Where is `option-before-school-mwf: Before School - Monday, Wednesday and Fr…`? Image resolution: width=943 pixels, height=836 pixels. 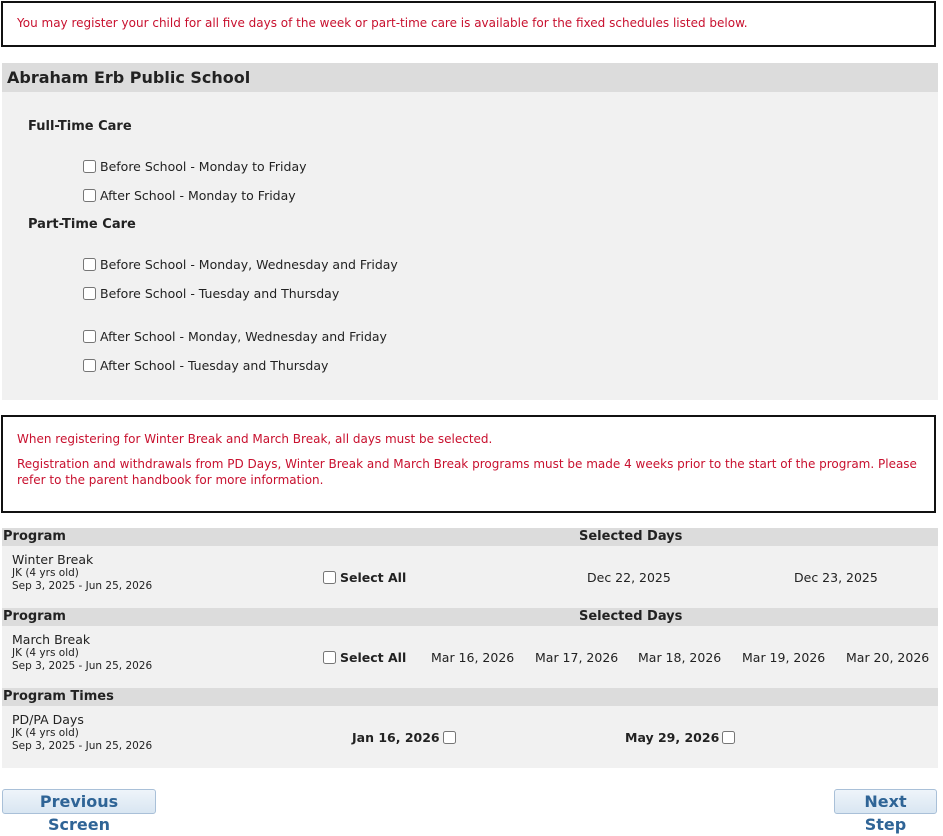
option-before-school-mwf: Before School - Monday, Wednesday and Fr… is located at coordinates (240, 264).